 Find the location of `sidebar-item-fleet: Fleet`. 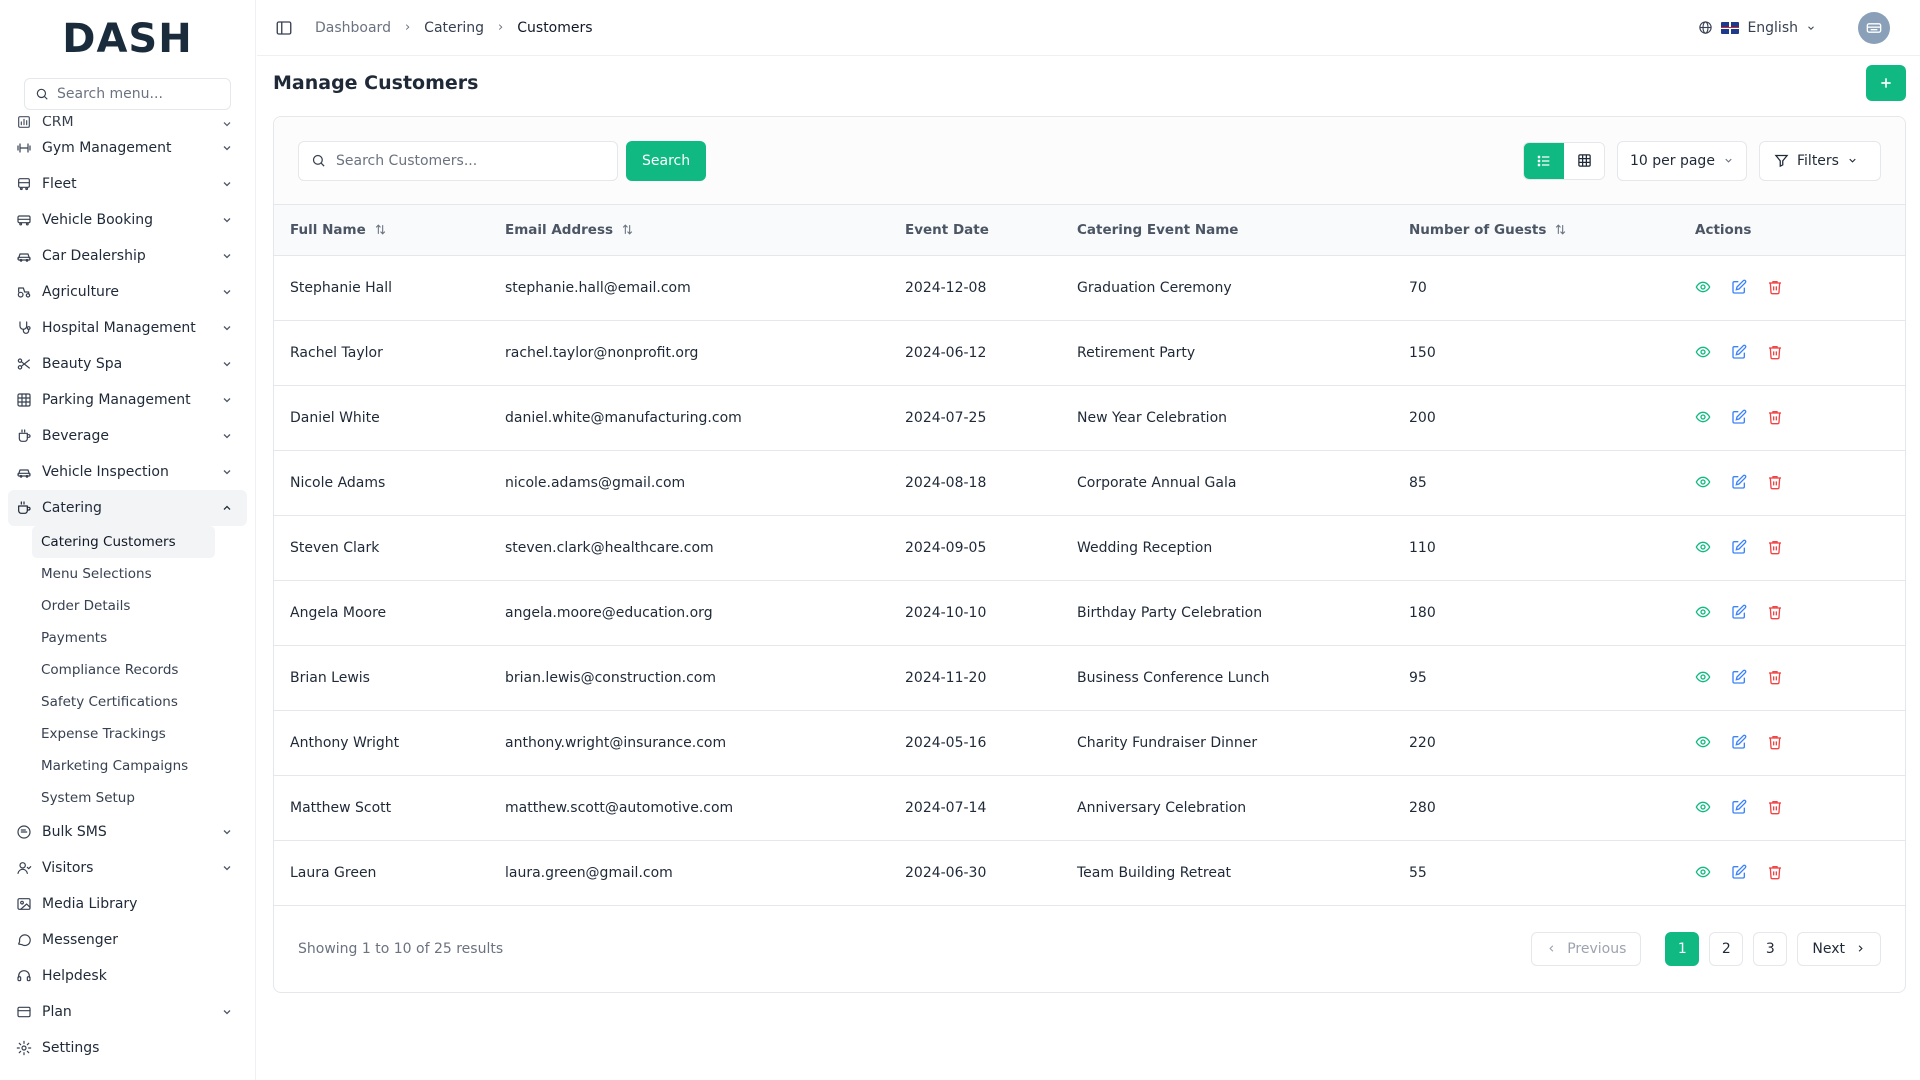

sidebar-item-fleet: Fleet is located at coordinates (127, 184).